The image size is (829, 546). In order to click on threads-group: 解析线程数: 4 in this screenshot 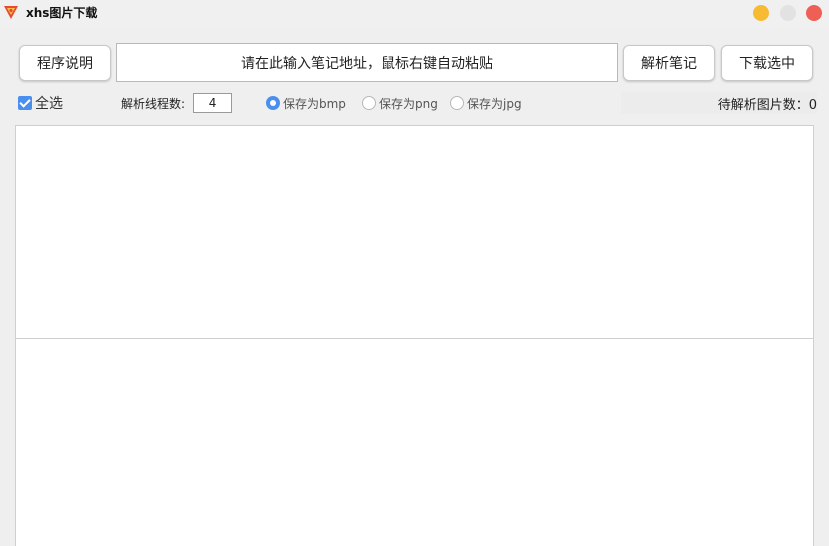, I will do `click(177, 103)`.